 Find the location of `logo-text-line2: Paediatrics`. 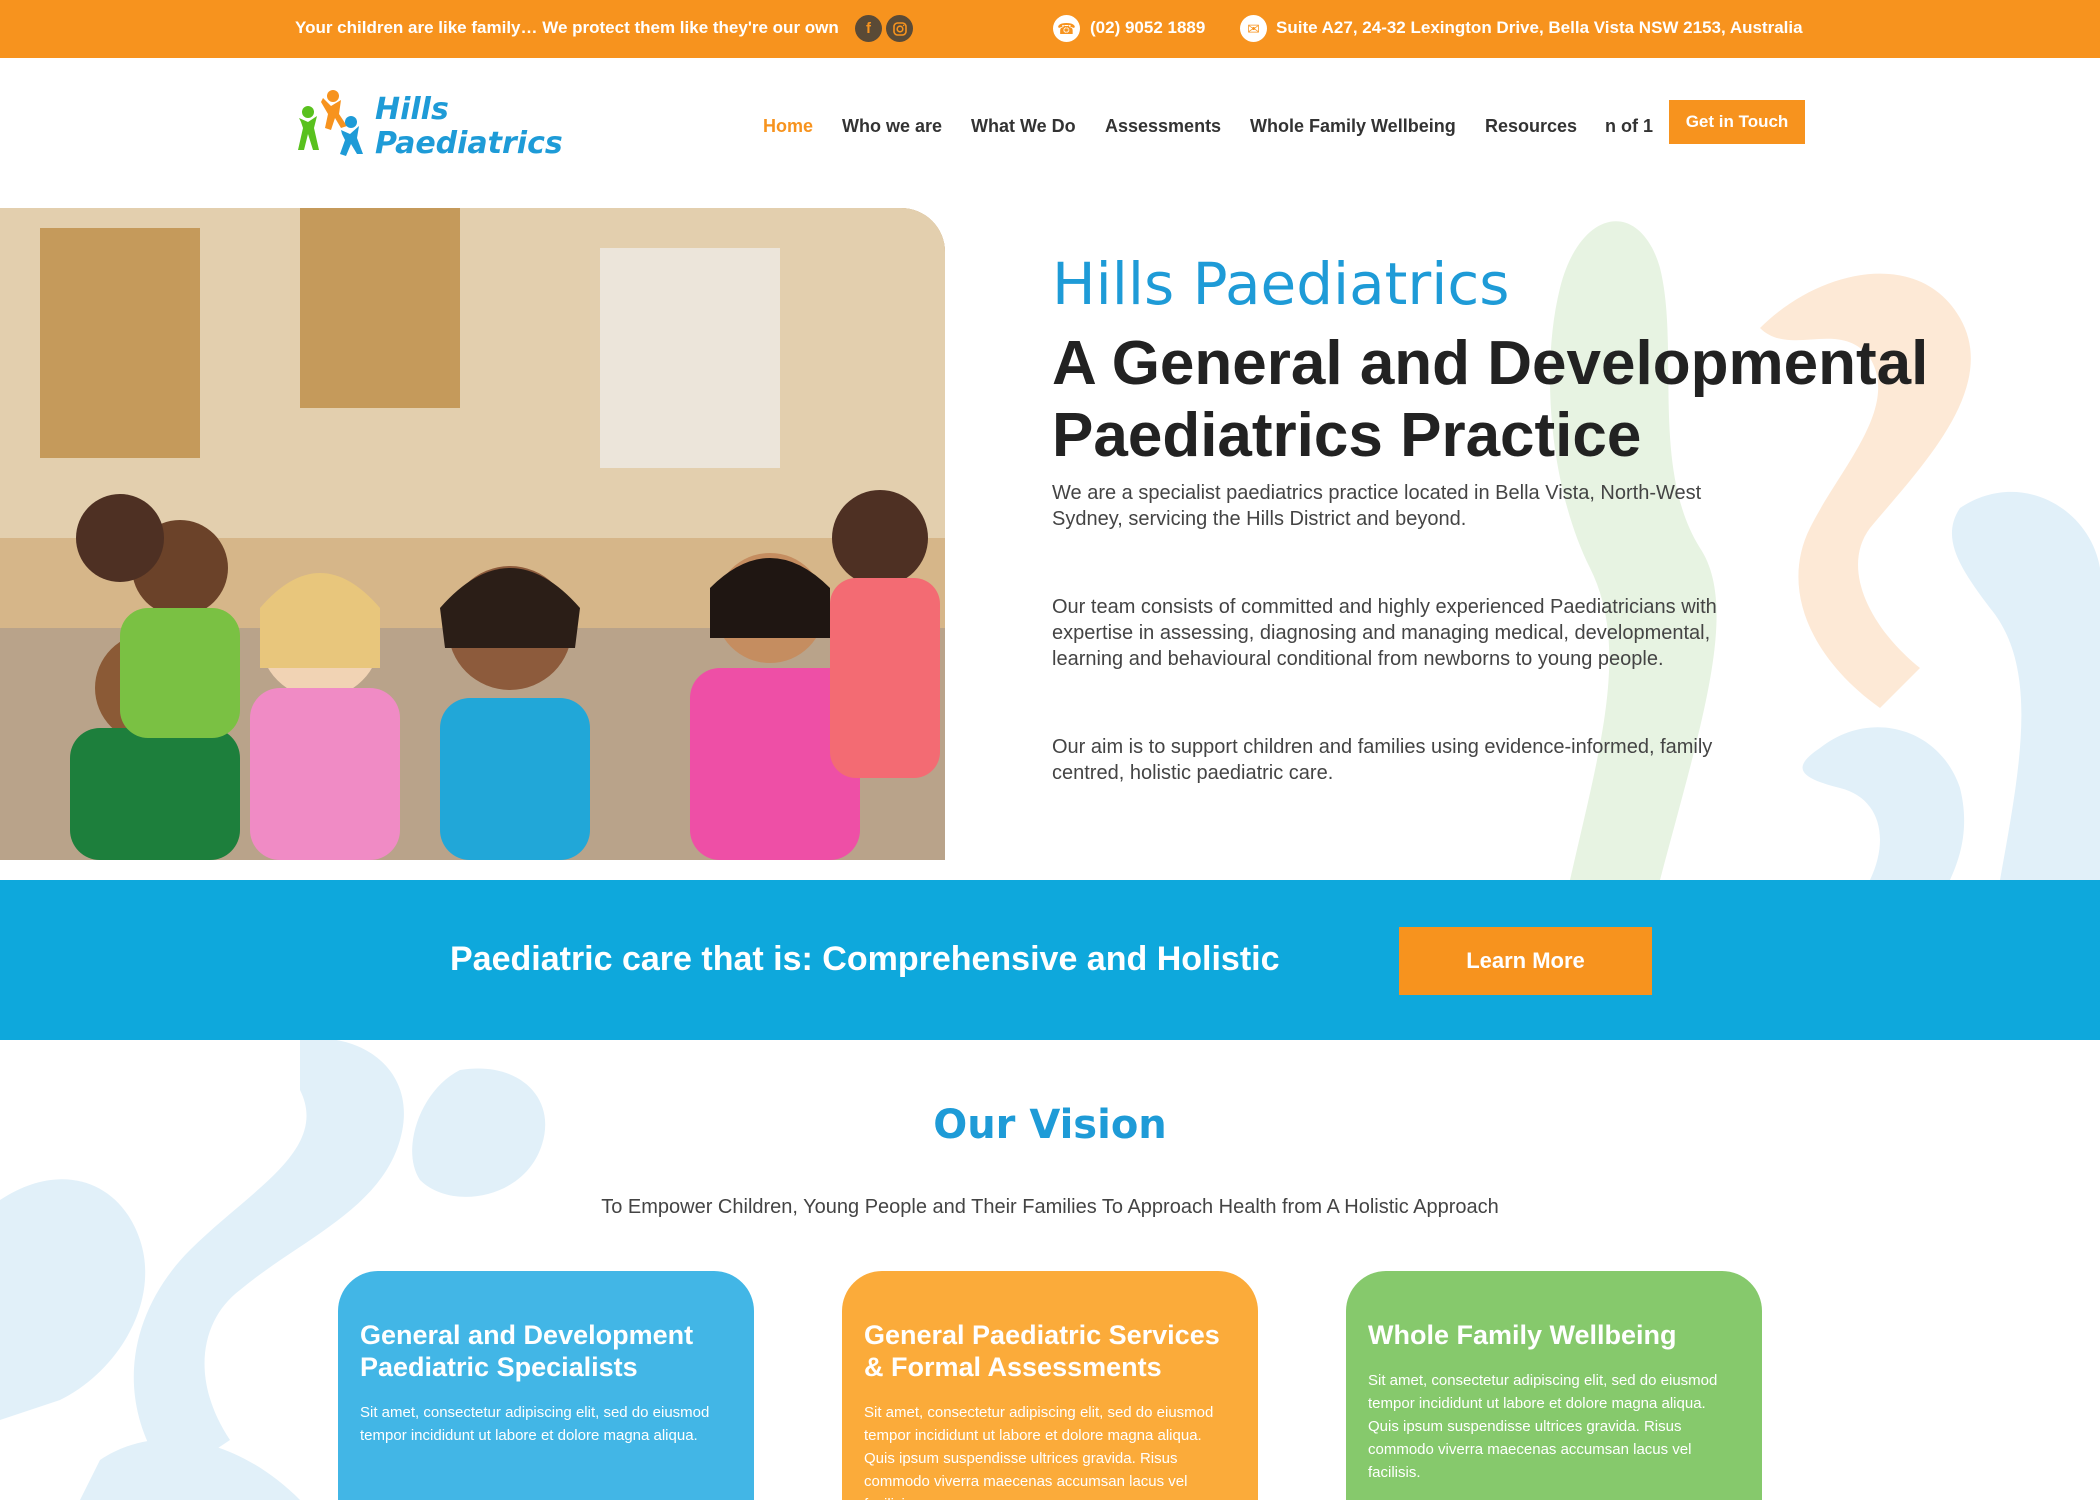

logo-text-line2: Paediatrics is located at coordinates (469, 143).